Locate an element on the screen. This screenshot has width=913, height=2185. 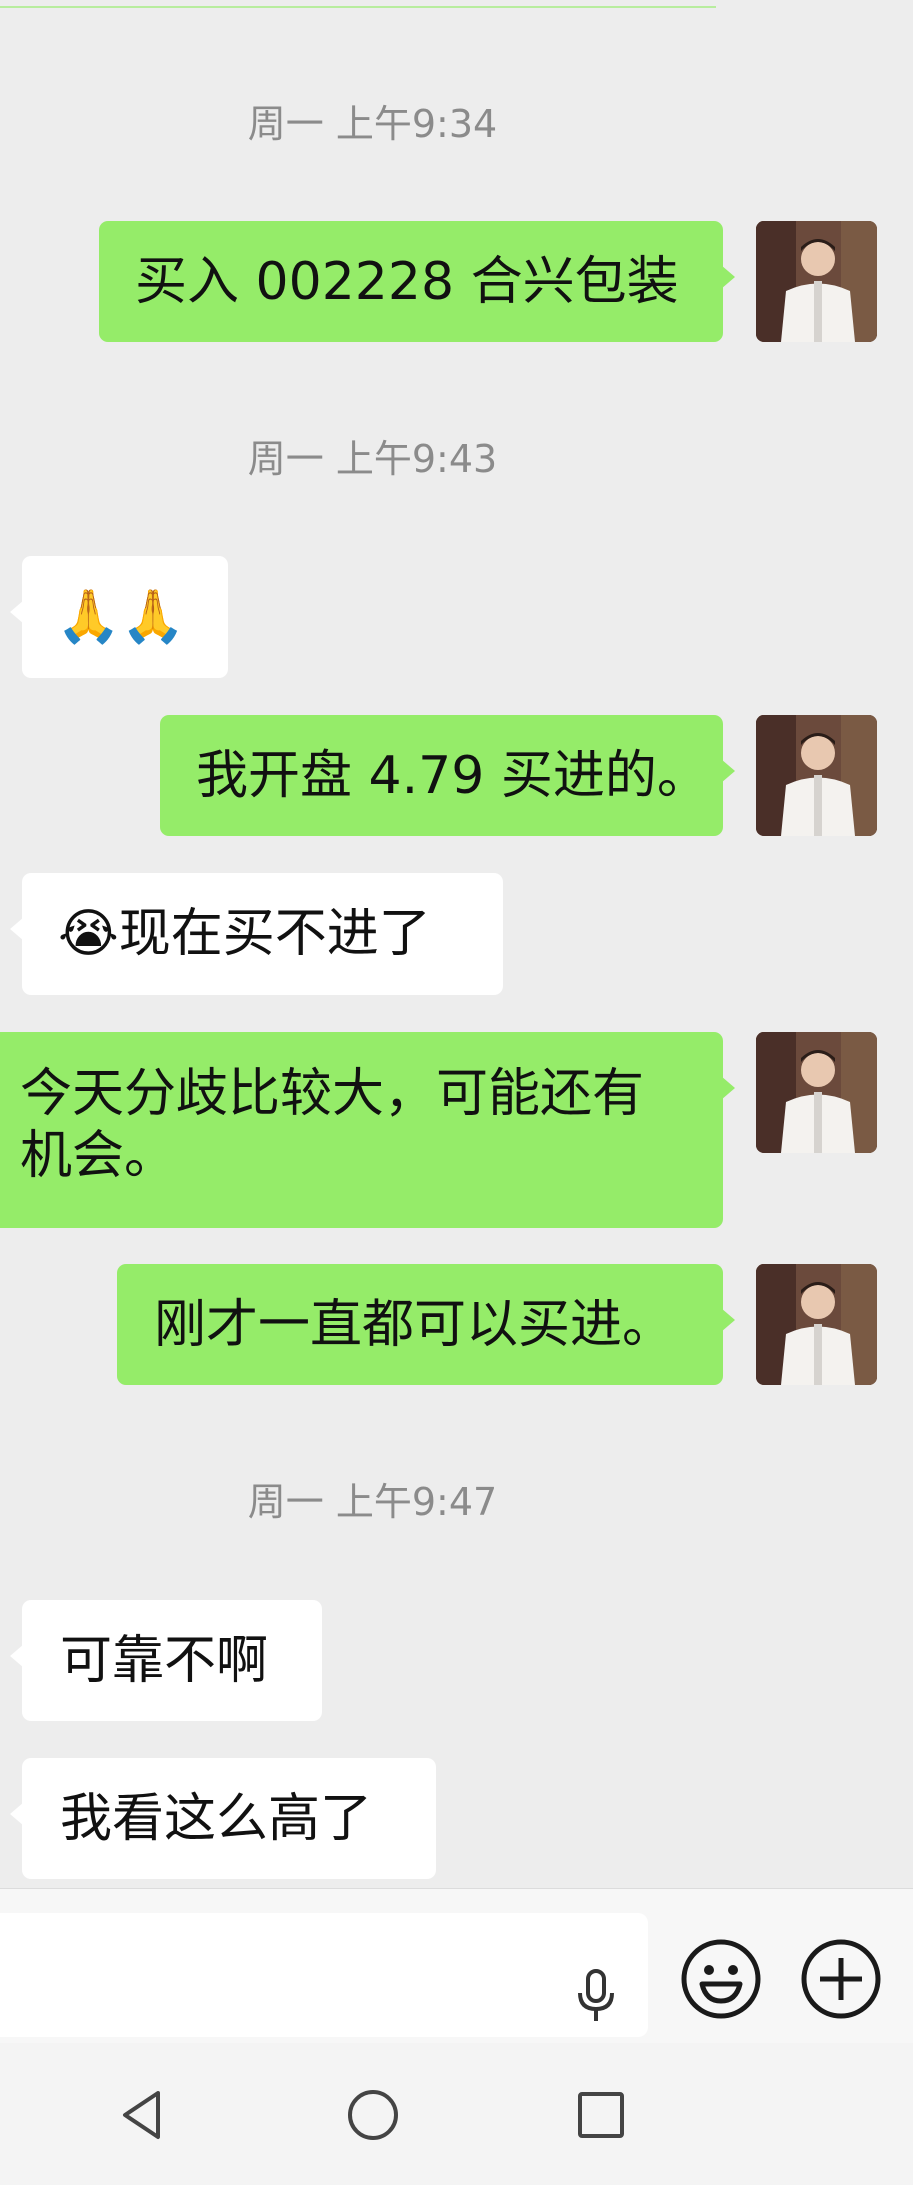
circle-home-icon is located at coordinates (373, 2115).